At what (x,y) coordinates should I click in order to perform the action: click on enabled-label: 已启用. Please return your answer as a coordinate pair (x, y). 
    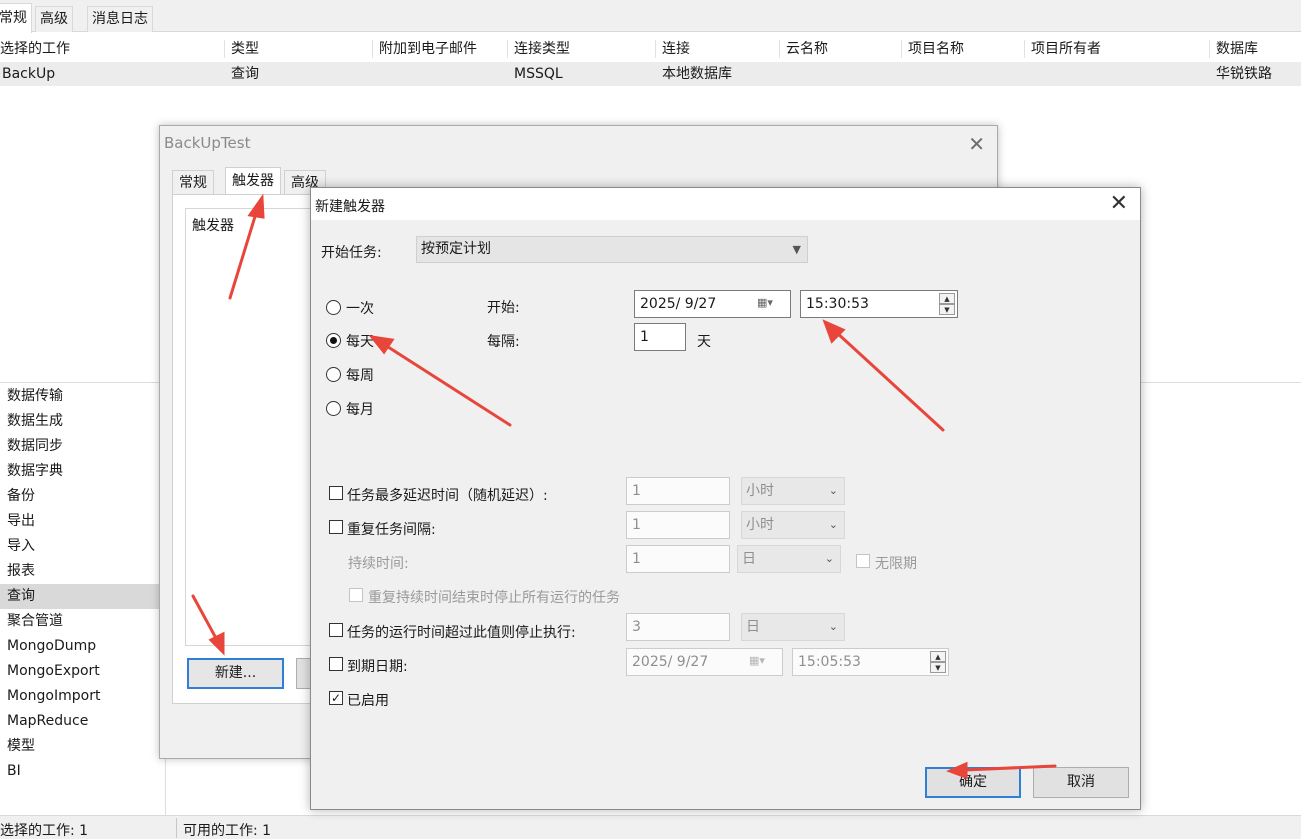
    Looking at the image, I should click on (368, 701).